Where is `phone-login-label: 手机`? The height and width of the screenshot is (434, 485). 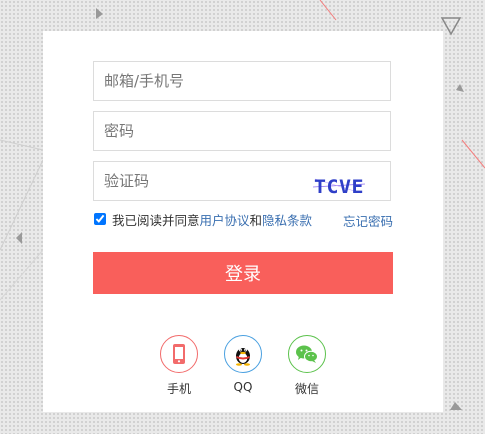 phone-login-label: 手机 is located at coordinates (178, 389).